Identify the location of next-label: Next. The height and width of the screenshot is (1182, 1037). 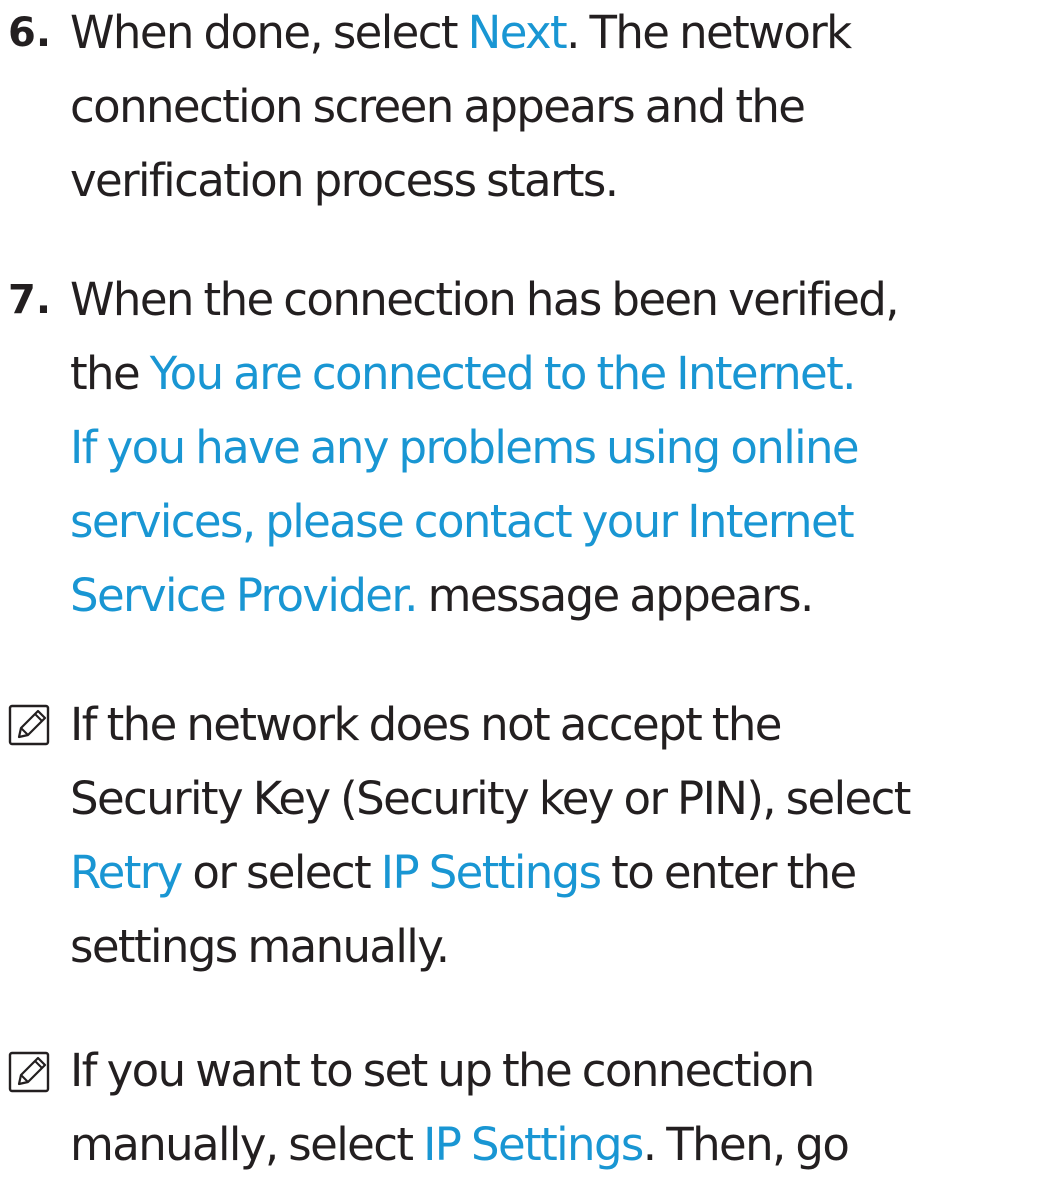
(517, 32).